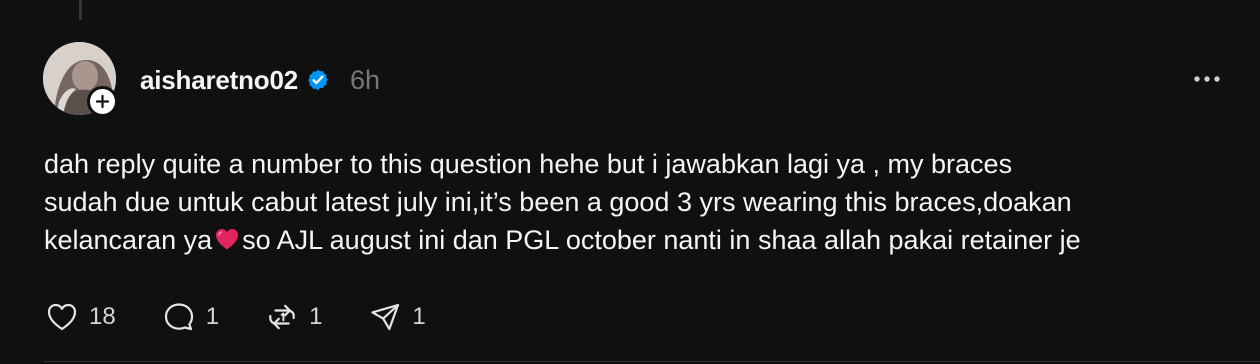 This screenshot has width=1260, height=364. I want to click on post-header: aisharetno02 6h, so click(260, 80).